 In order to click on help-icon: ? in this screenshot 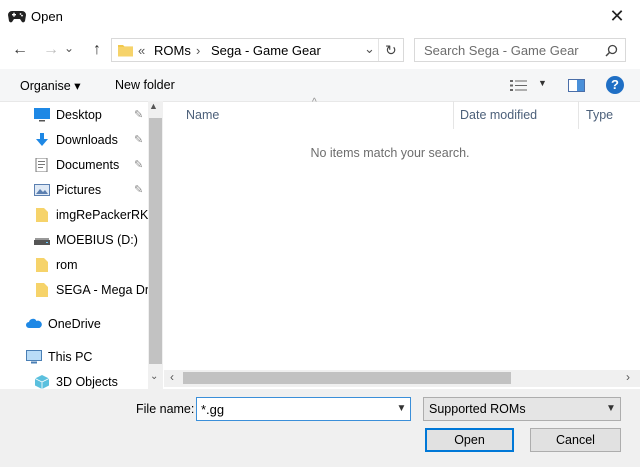, I will do `click(615, 84)`.